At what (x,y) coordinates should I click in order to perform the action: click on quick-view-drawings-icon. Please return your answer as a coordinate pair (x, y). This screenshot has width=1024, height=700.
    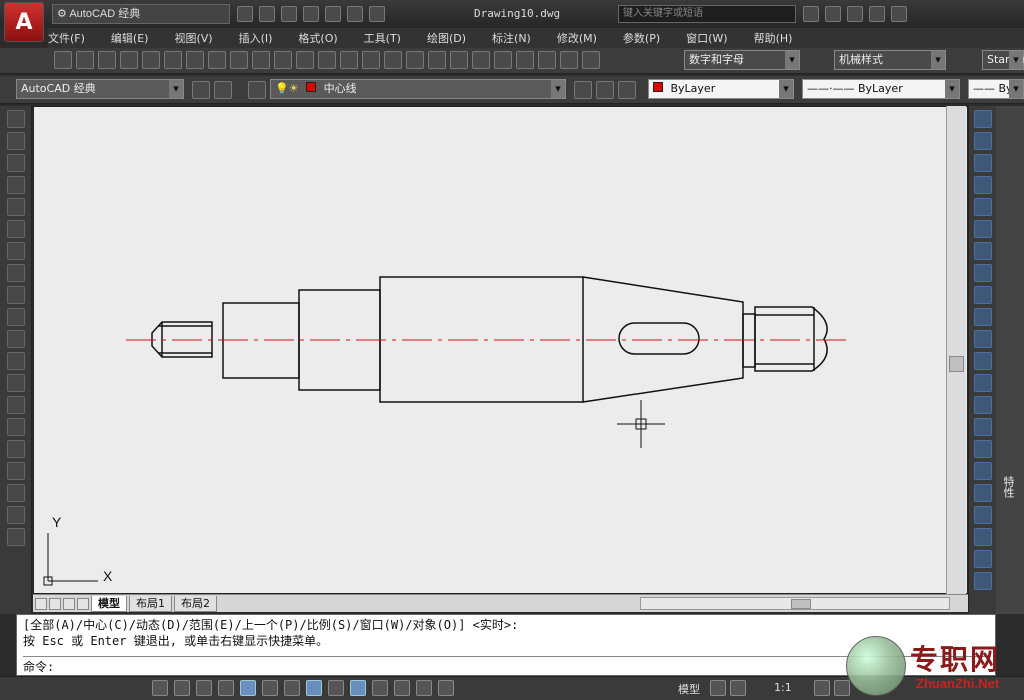
    Looking at the image, I should click on (738, 688).